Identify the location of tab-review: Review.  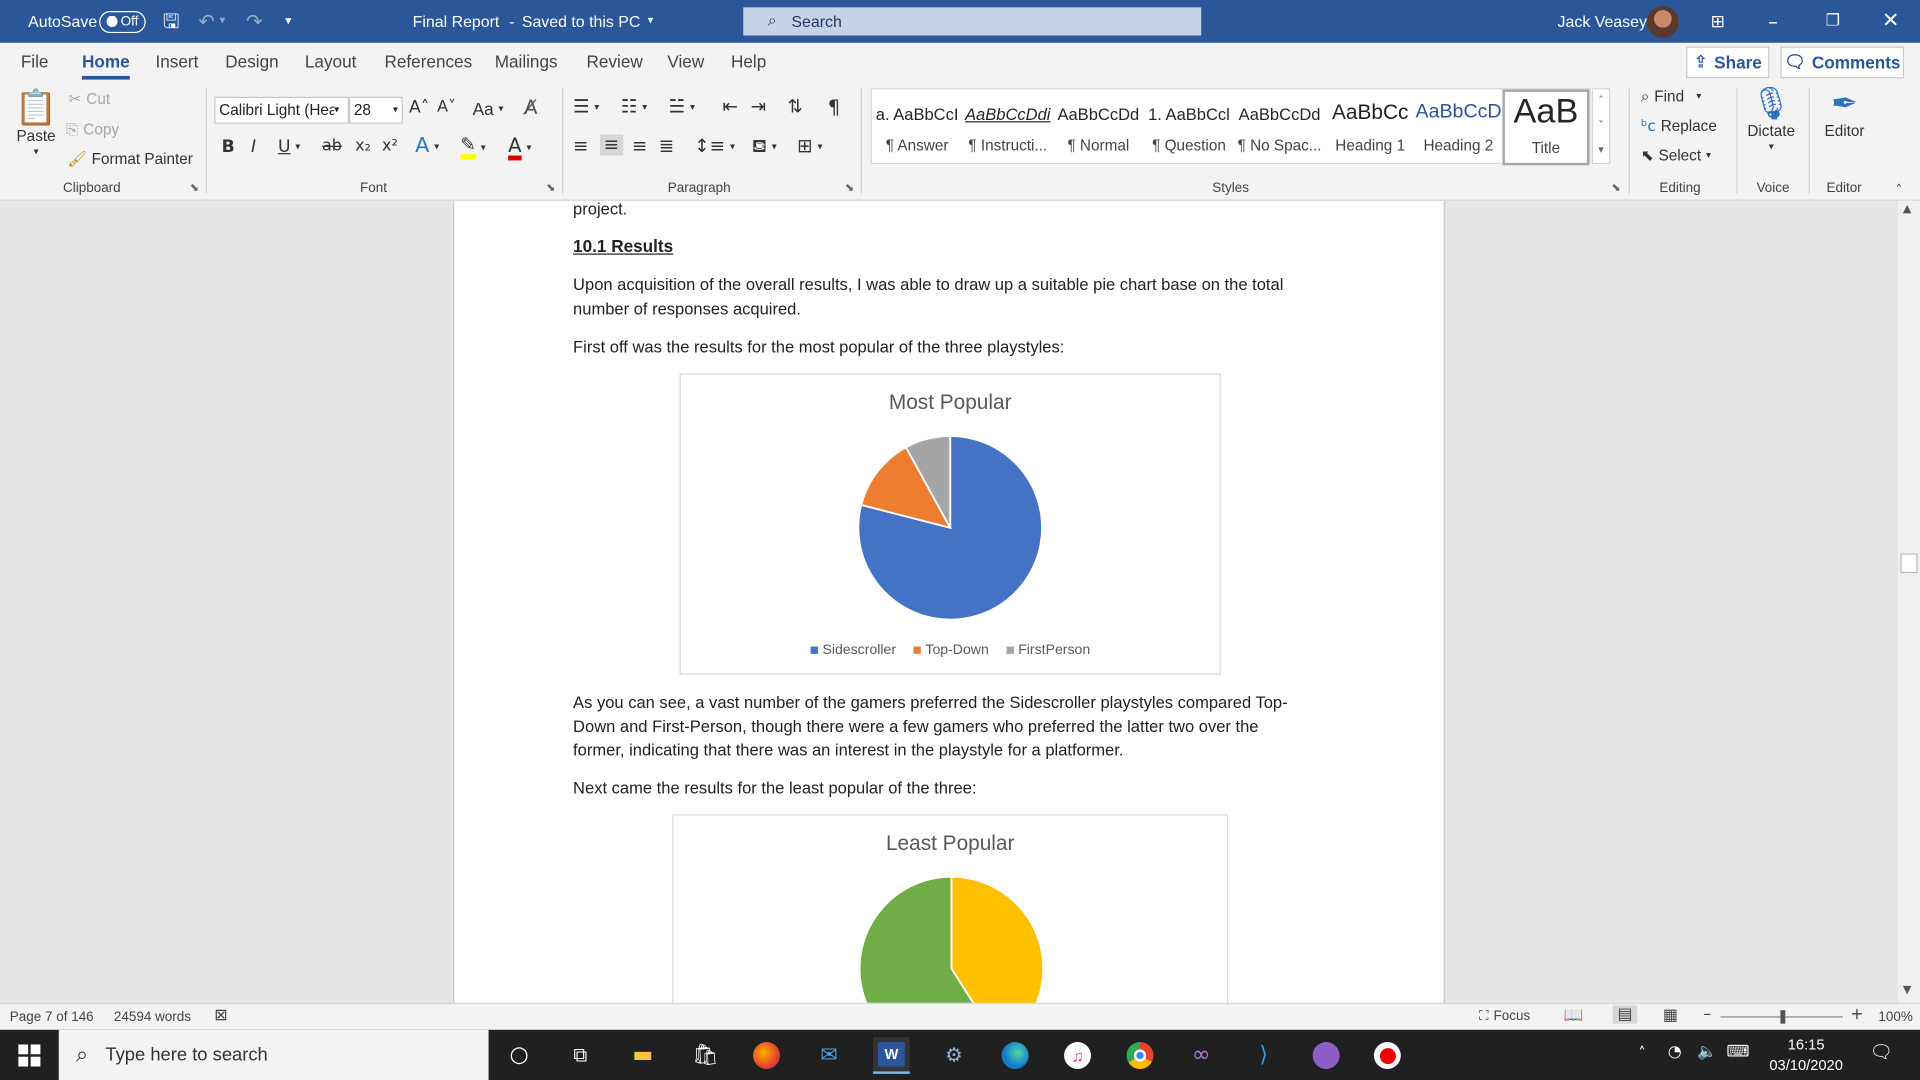
(615, 61).